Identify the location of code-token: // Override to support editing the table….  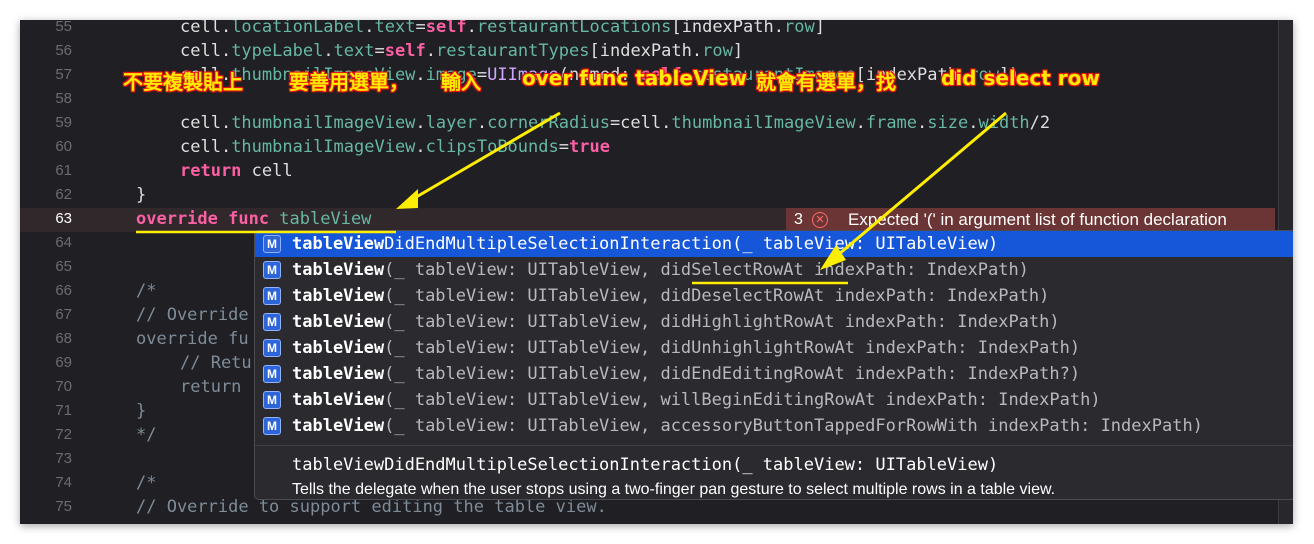
(371, 507).